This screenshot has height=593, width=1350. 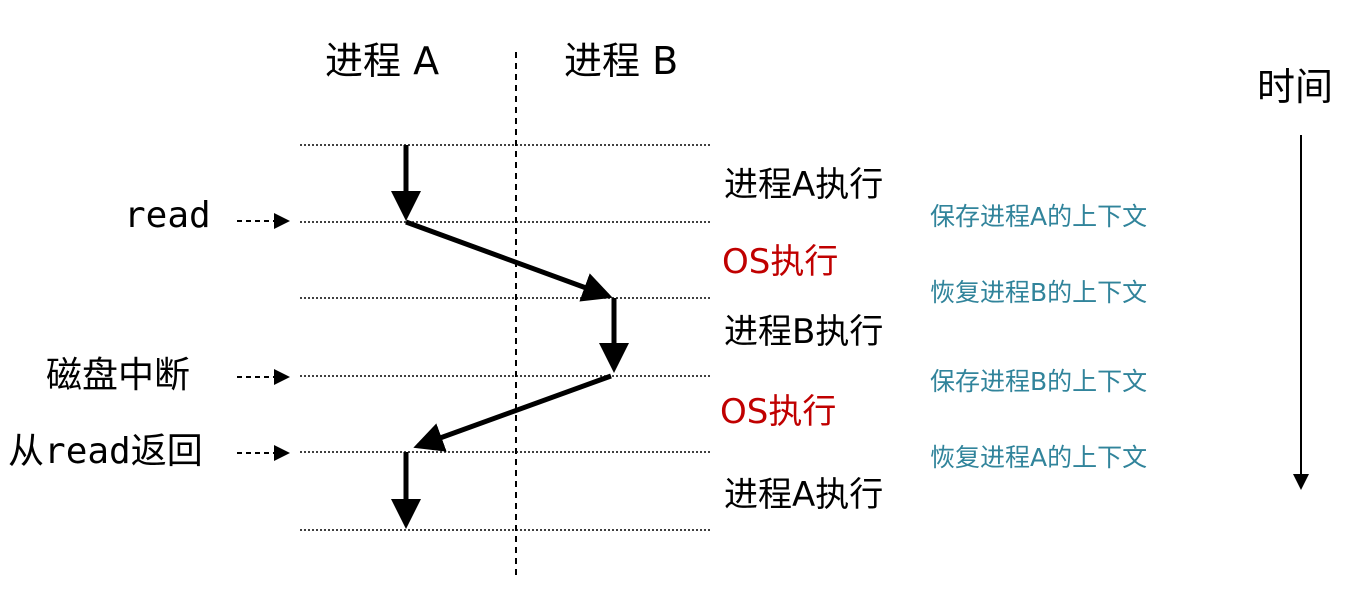 I want to click on note-save-context-b: 保存进程B的上下文, so click(x=1039, y=381).